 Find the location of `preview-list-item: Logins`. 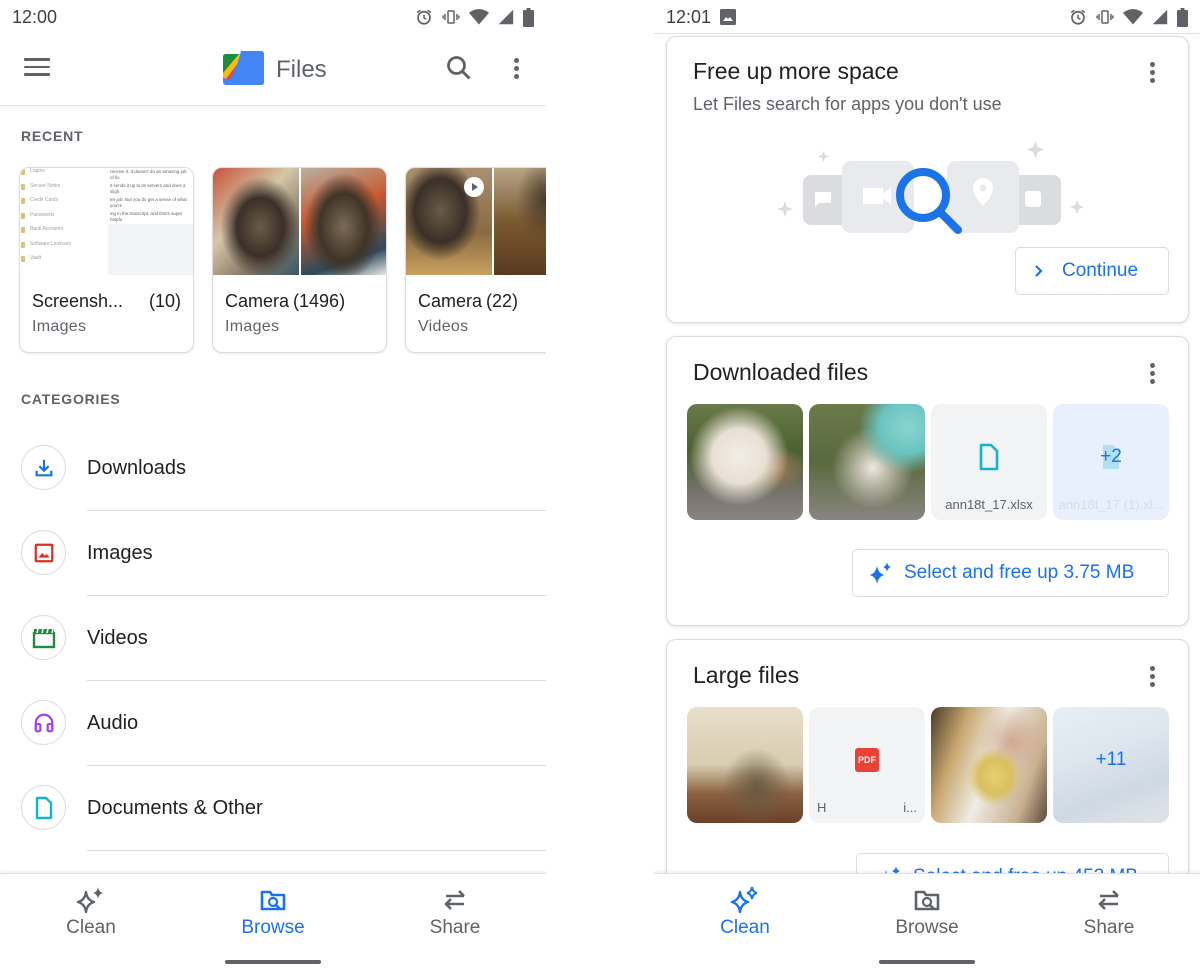

preview-list-item: Logins is located at coordinates (64, 175).